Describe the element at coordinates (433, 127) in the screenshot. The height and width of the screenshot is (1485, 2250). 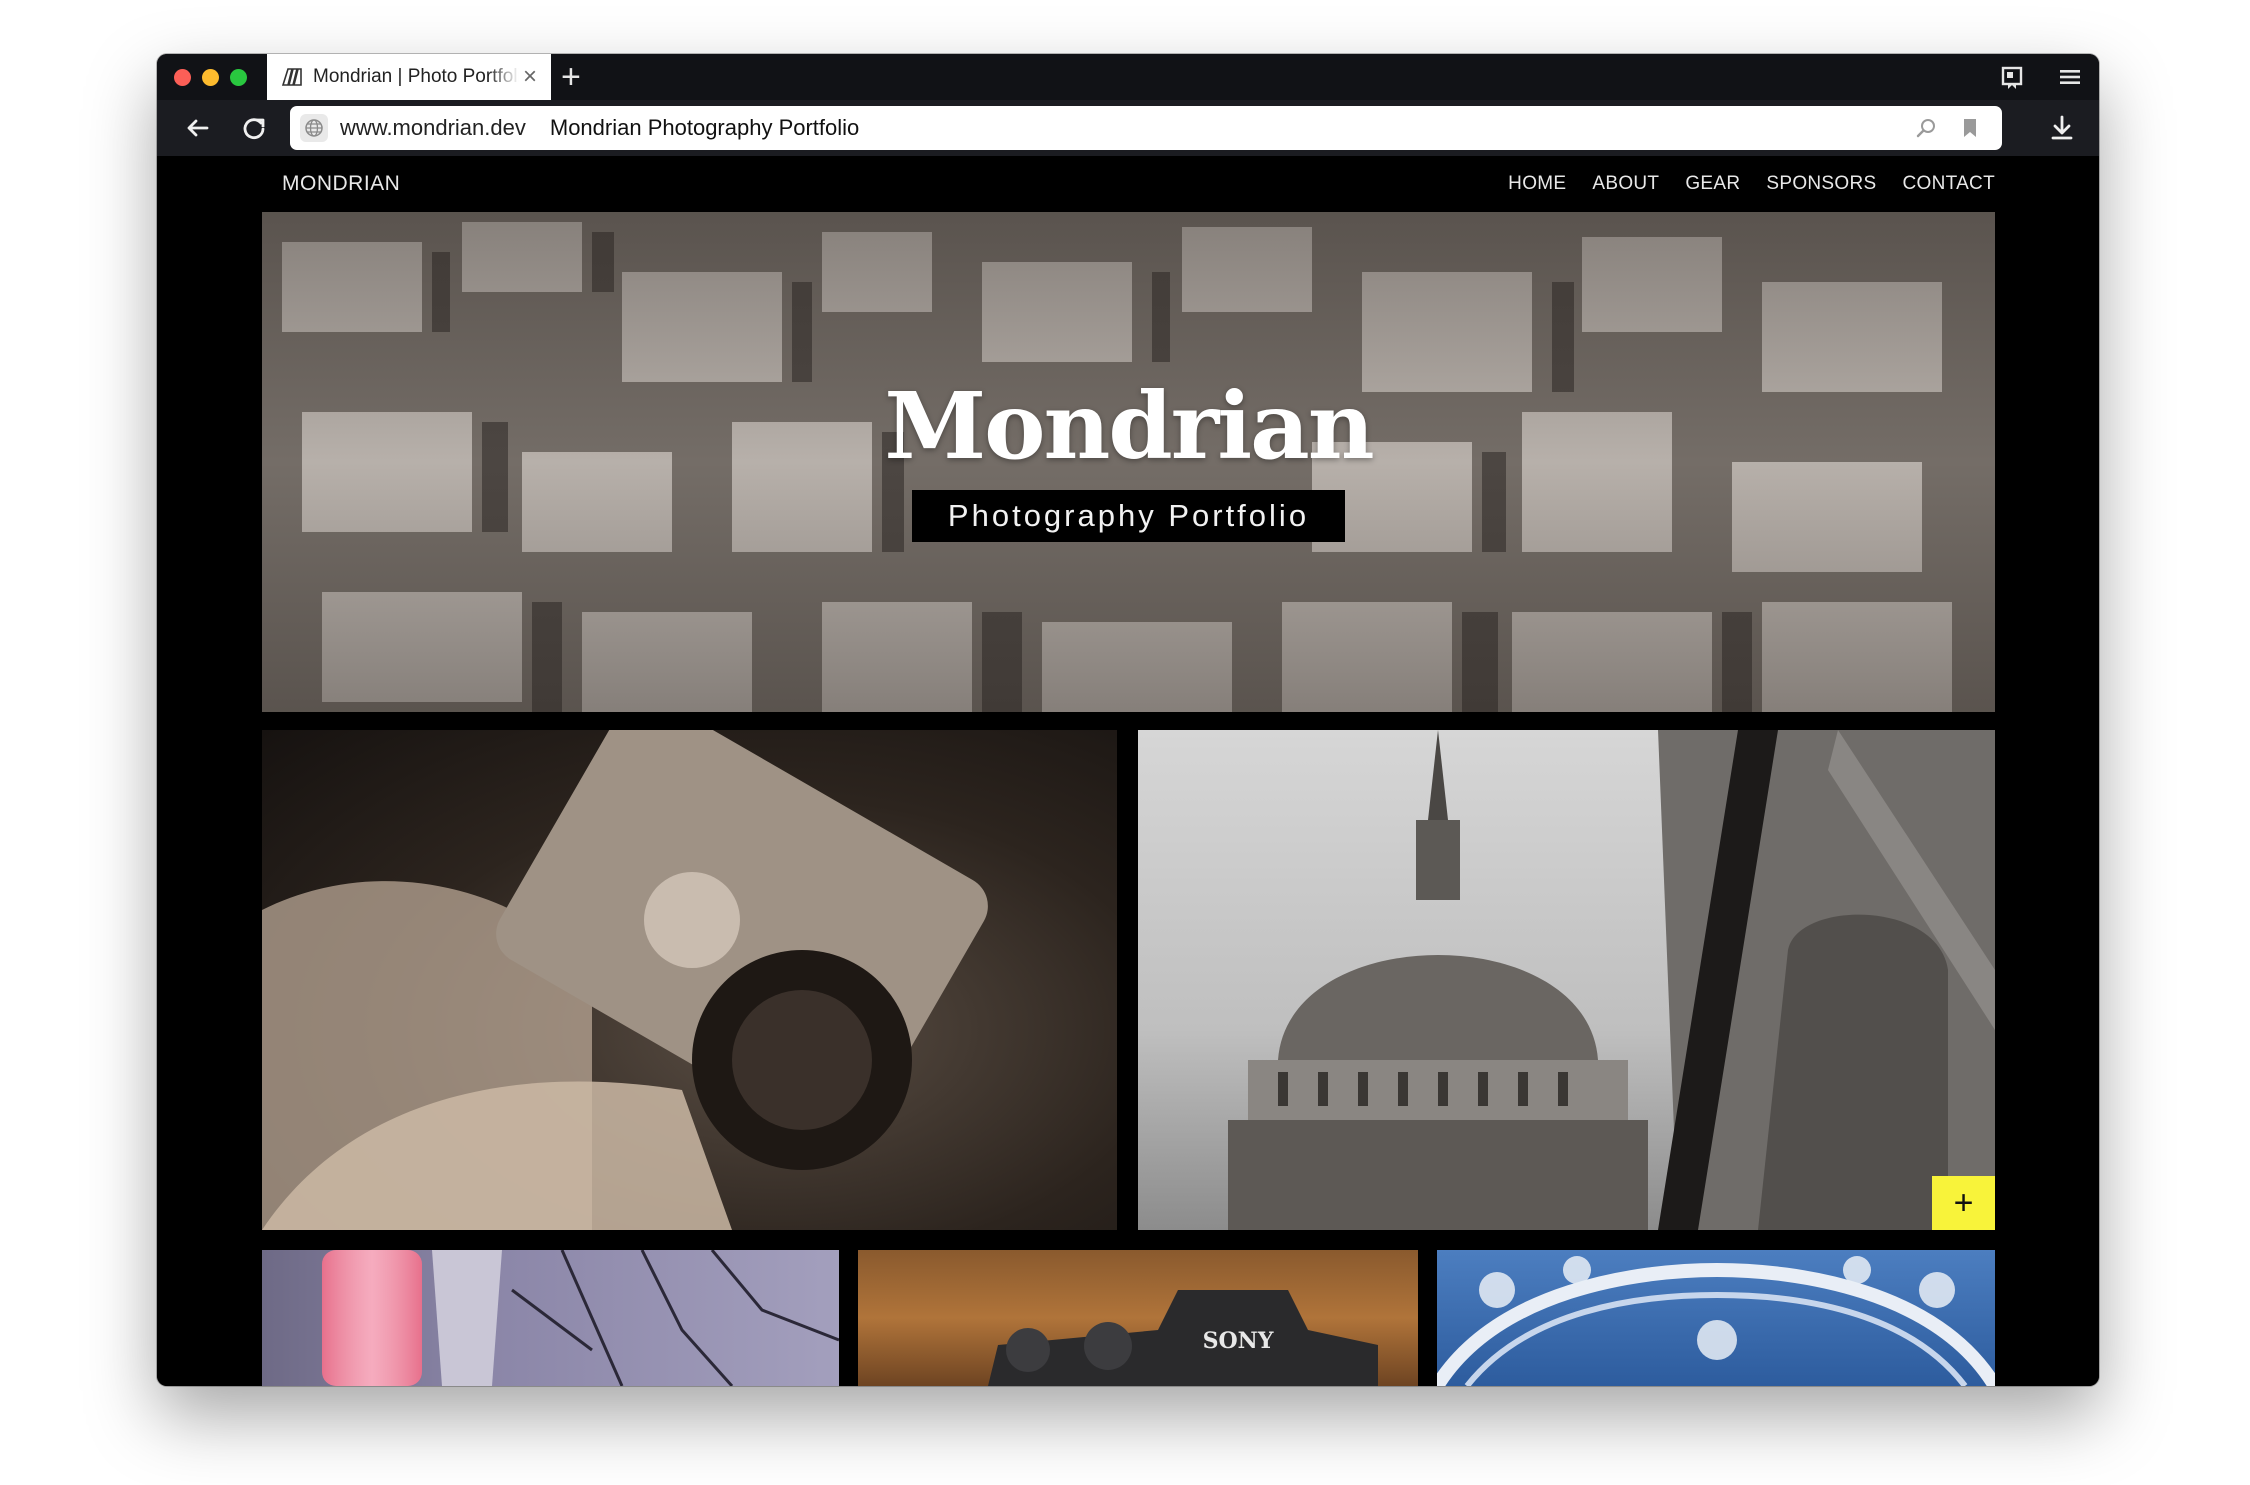
I see `url-host: www.mondrian.dev` at that location.